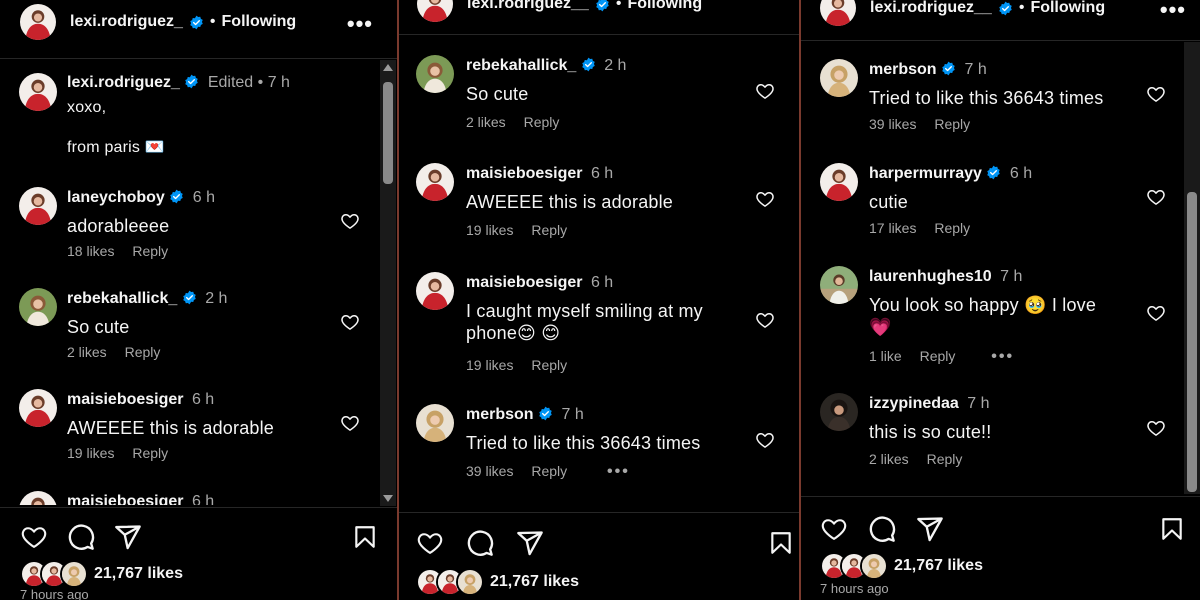 The image size is (1200, 600). I want to click on comment-username: harpermurrayy, so click(925, 173).